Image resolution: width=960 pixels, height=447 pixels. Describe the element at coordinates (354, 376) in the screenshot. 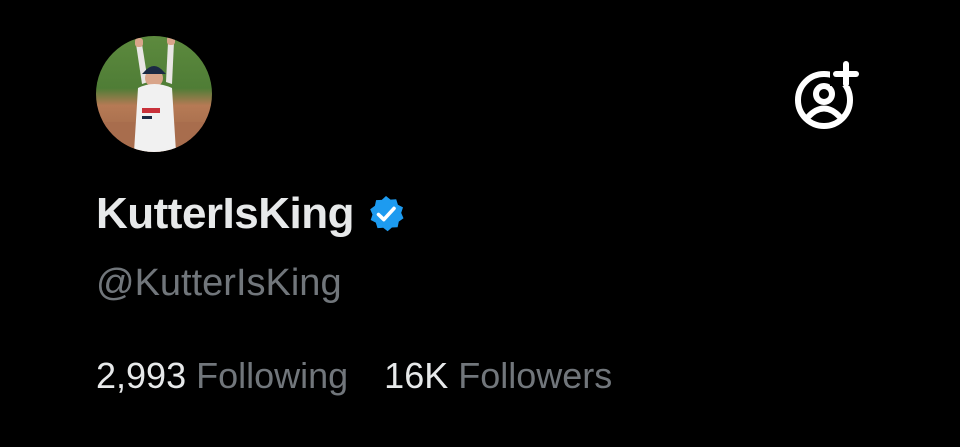

I see `follow-stats: 2,993 Following 16K Followers` at that location.